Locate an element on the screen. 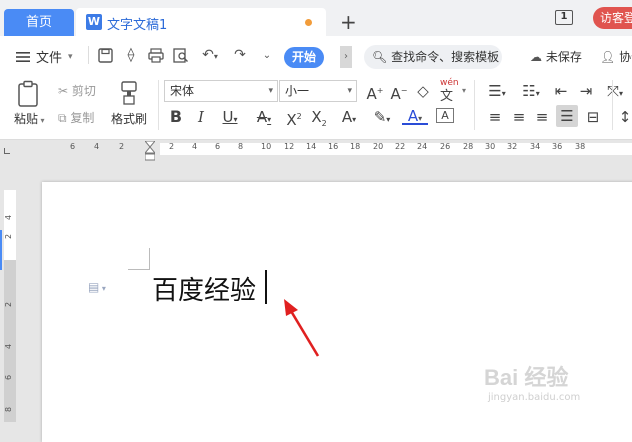  paste-button: 粘贴 ▾ is located at coordinates (29, 118).